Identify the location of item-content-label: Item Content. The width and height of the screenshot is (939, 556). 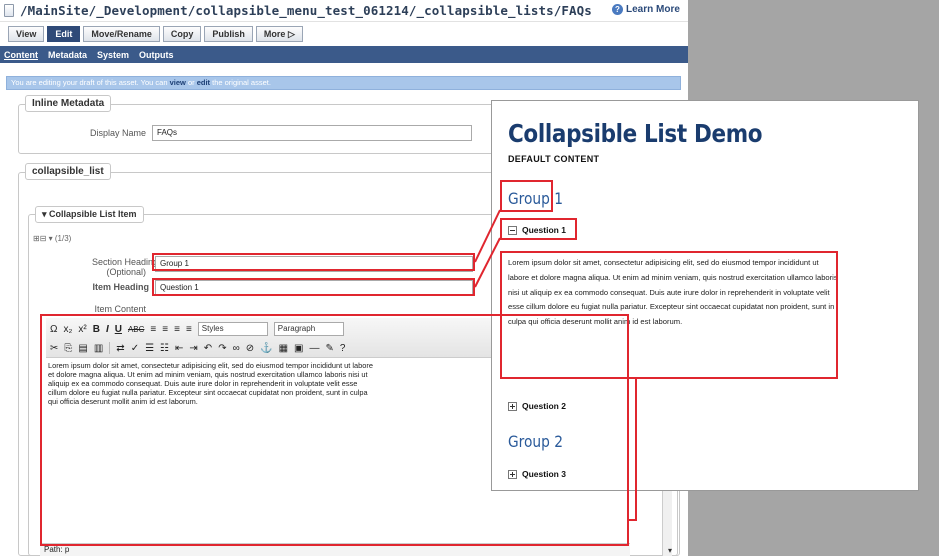
(120, 309).